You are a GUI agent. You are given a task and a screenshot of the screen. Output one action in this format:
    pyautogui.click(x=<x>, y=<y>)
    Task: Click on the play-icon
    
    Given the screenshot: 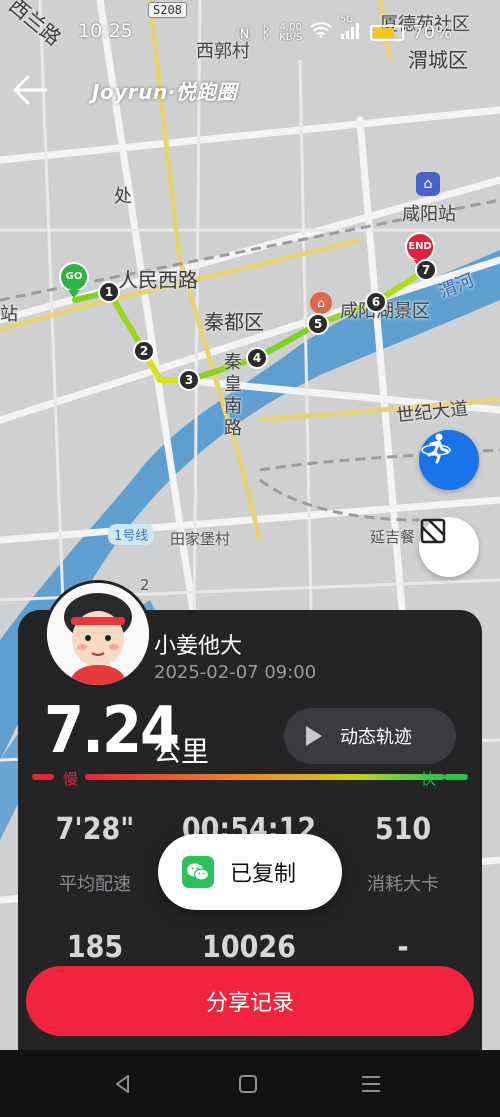 What is the action you would take?
    pyautogui.click(x=314, y=736)
    